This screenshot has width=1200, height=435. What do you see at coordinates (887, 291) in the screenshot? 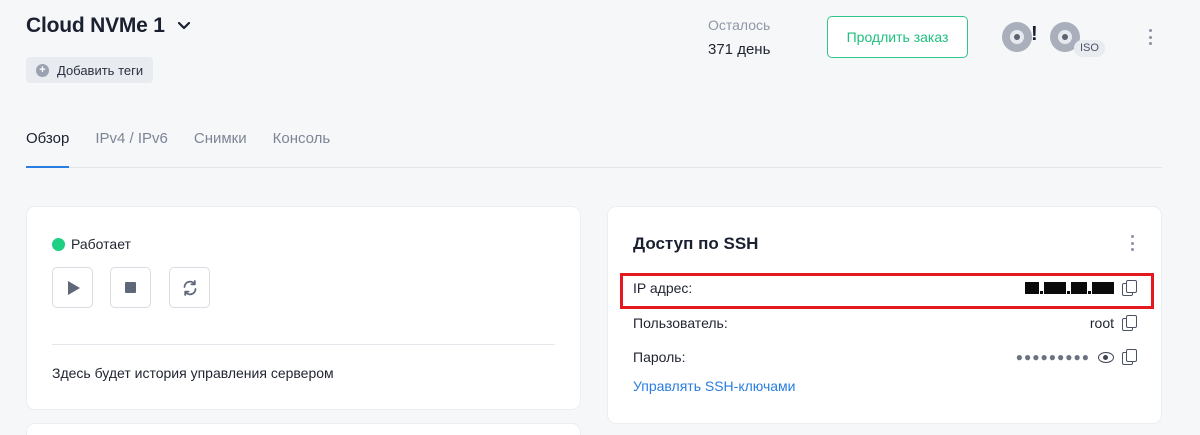
I see `highlight-box` at bounding box center [887, 291].